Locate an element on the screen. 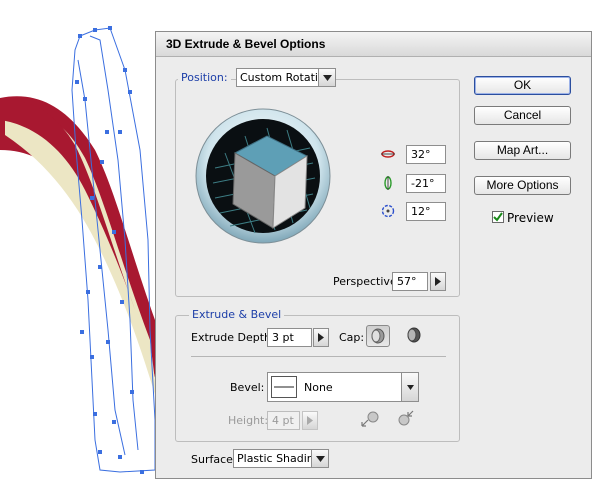 Image resolution: width=600 pixels, height=495 pixels. extrude-depth-field: 3 pt is located at coordinates (289, 337).